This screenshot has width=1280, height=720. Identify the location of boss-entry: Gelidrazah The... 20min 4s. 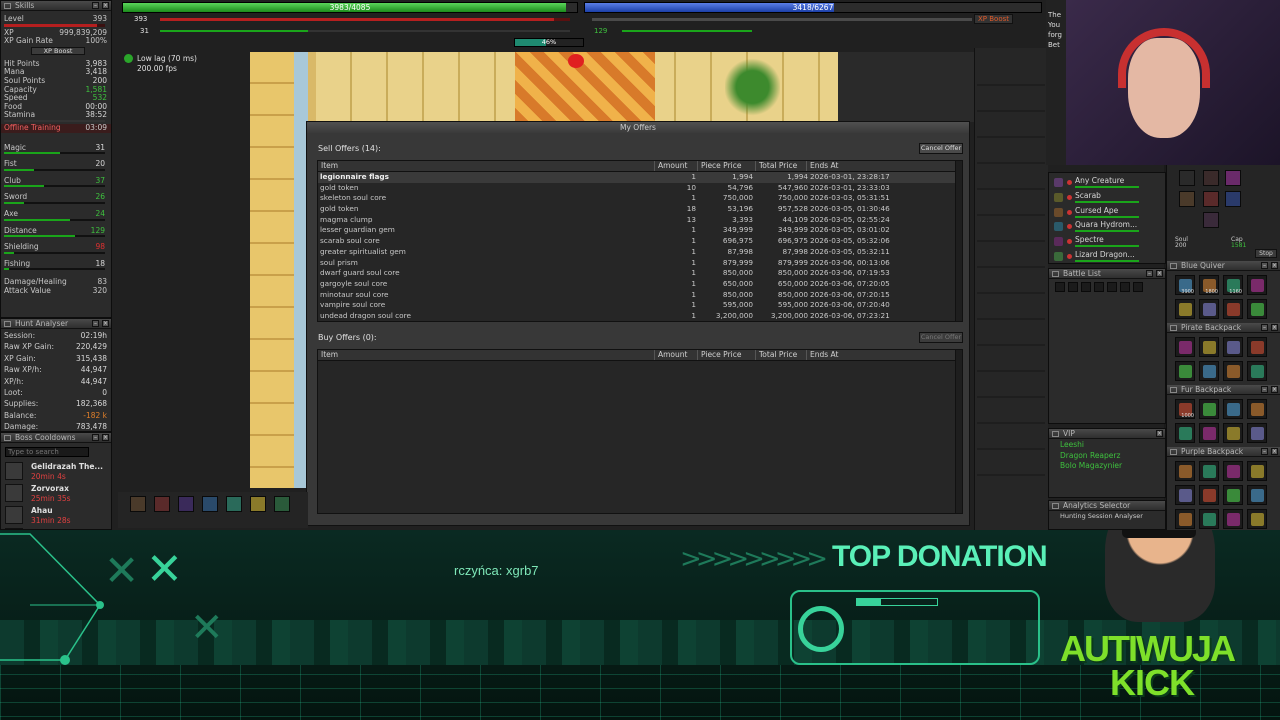
(56, 472).